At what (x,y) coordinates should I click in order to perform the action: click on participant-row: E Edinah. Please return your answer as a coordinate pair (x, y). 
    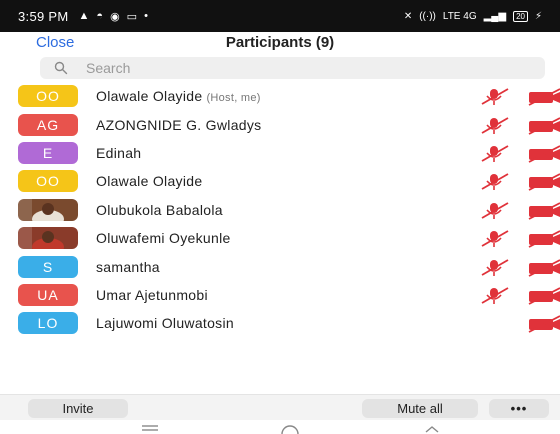
    Looking at the image, I should click on (280, 153).